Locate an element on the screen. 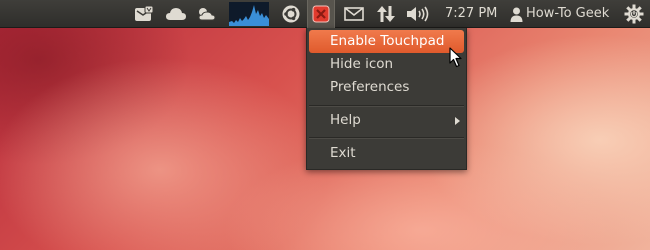 The width and height of the screenshot is (650, 250). submenu-arrow-icon is located at coordinates (457, 121).